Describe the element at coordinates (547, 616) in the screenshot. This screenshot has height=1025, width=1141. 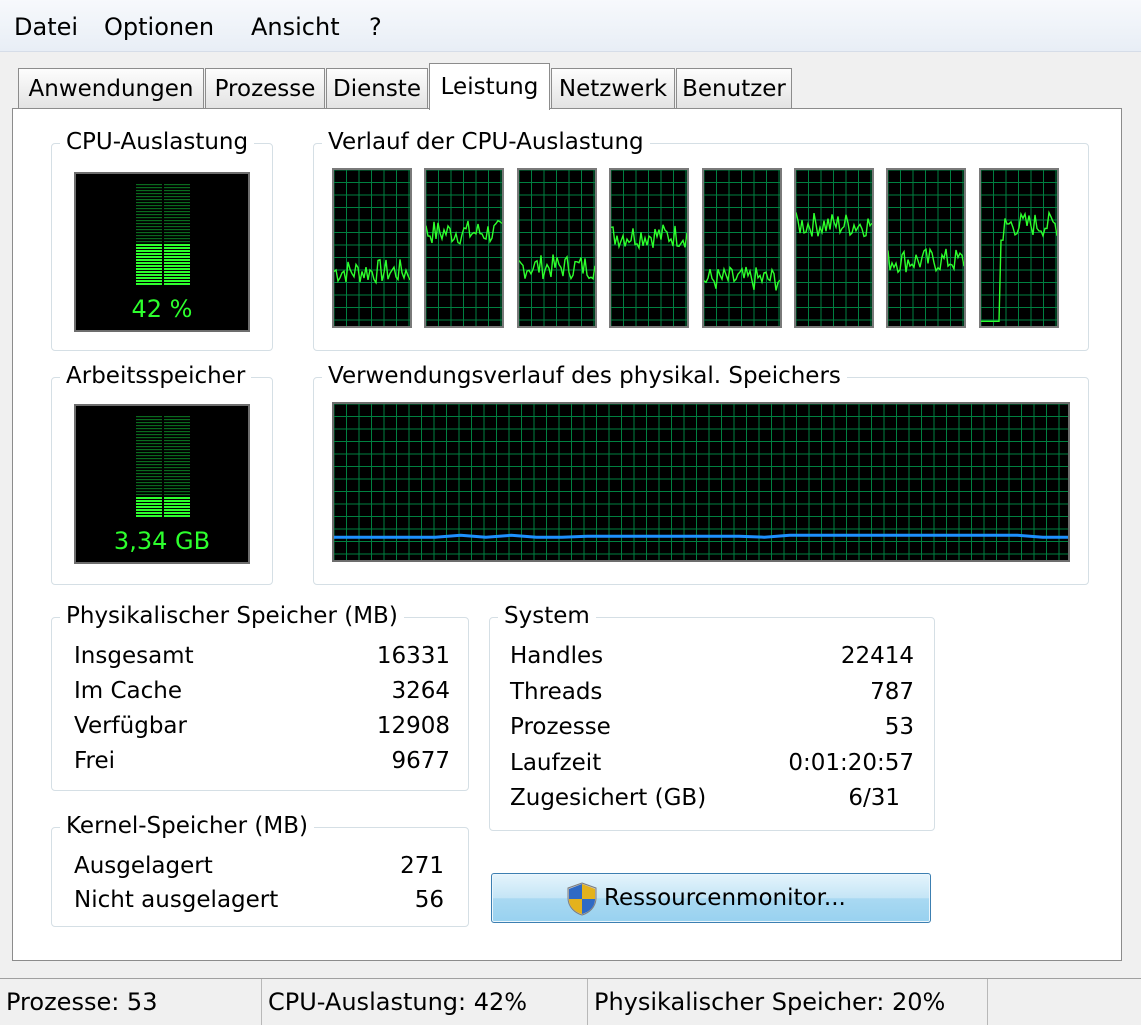
I see `system-title: System` at that location.